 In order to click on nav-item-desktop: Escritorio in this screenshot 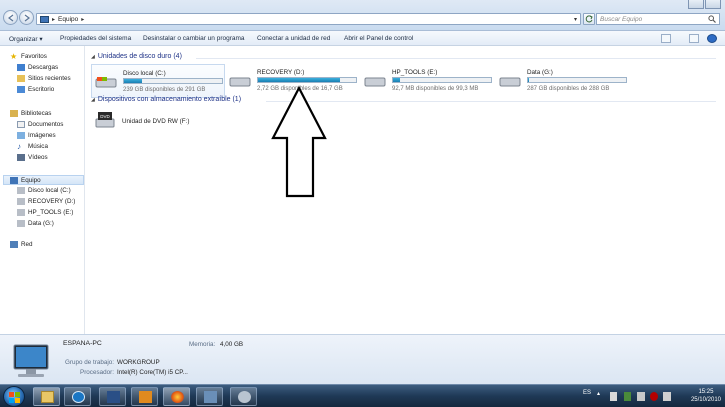, I will do `click(35, 89)`.